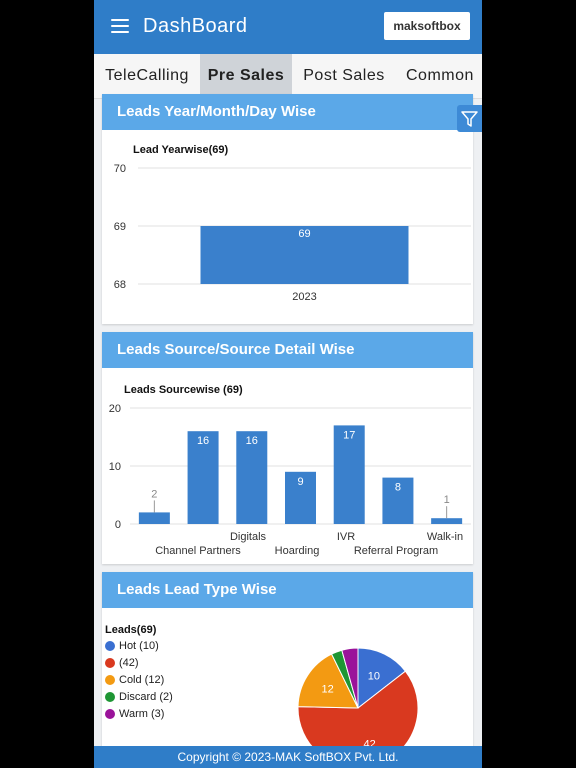  Describe the element at coordinates (358, 699) in the screenshot. I see `chart-lead-type-pie: 104212` at that location.